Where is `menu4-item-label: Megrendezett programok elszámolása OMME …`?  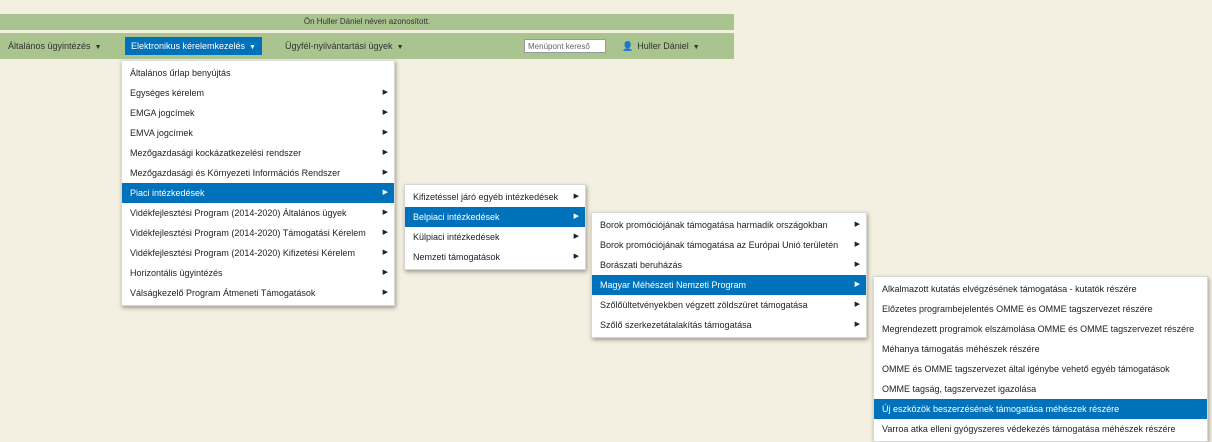 menu4-item-label: Megrendezett programok elszámolása OMME … is located at coordinates (1038, 329).